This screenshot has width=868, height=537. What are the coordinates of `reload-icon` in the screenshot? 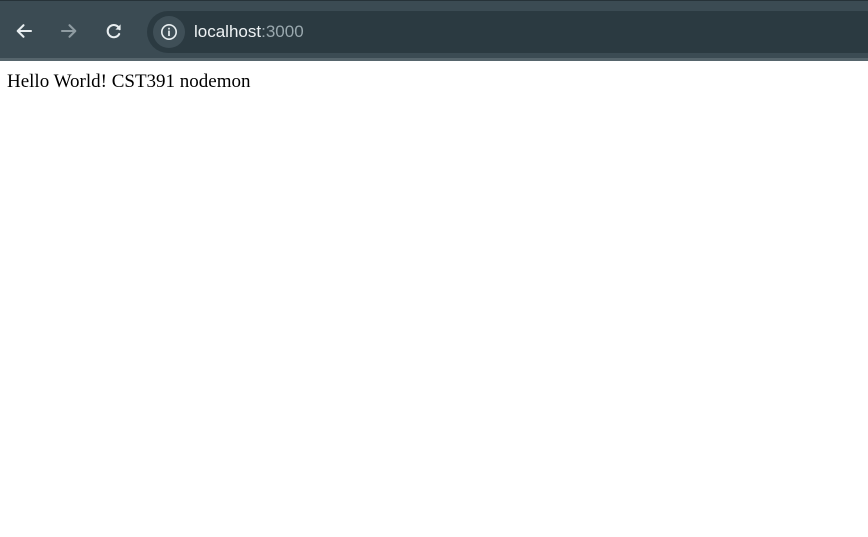 It's located at (113, 31).